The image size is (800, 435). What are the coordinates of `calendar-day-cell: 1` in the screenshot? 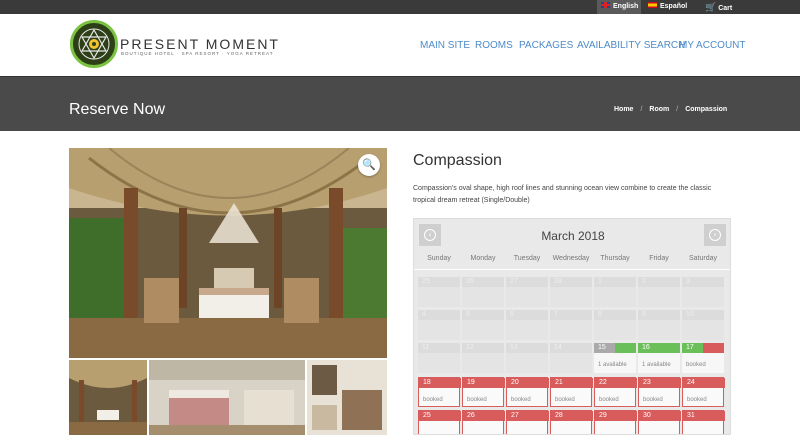 It's located at (615, 292).